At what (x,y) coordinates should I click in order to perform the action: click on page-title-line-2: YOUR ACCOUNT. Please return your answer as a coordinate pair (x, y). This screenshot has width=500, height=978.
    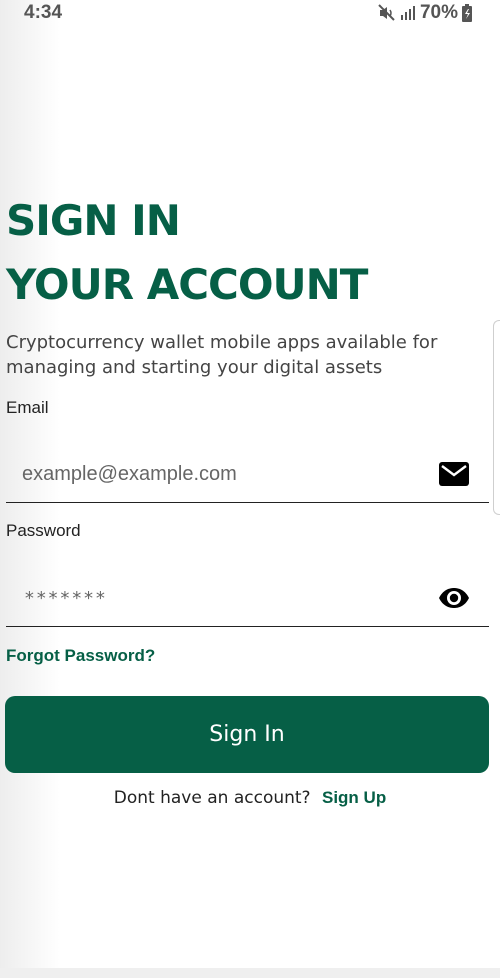
    Looking at the image, I should click on (187, 284).